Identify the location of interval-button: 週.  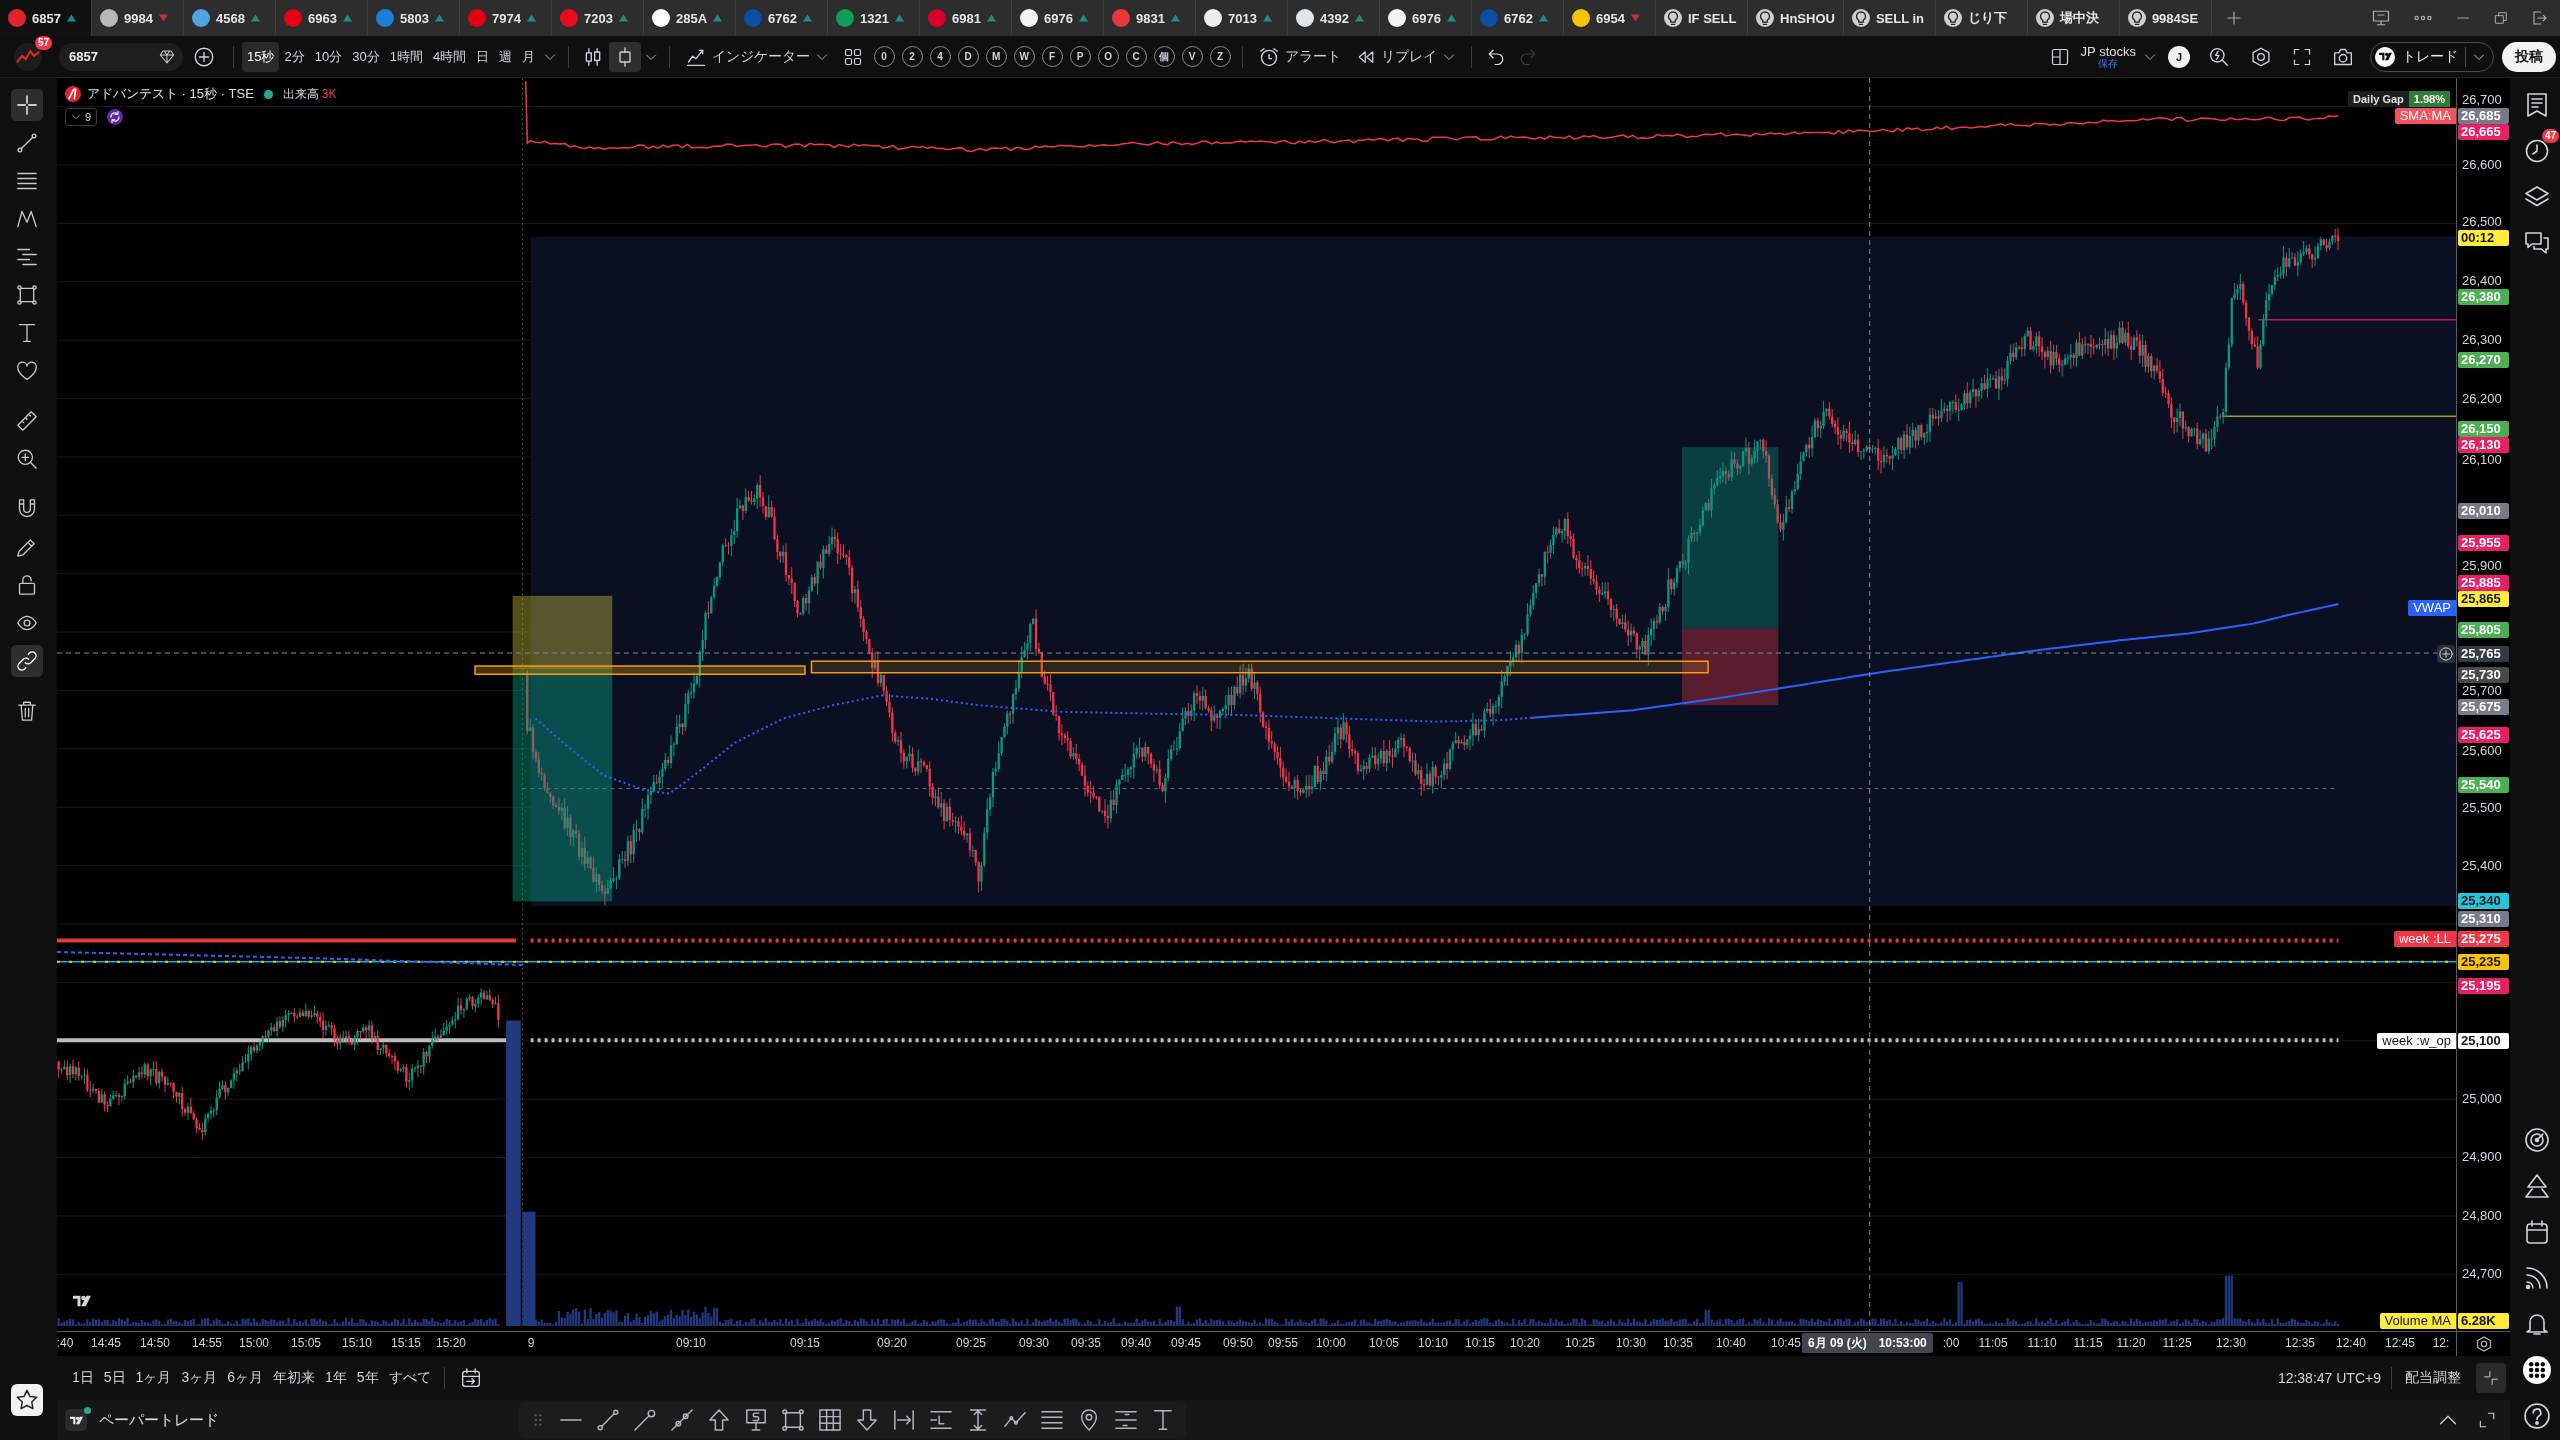
(506, 56).